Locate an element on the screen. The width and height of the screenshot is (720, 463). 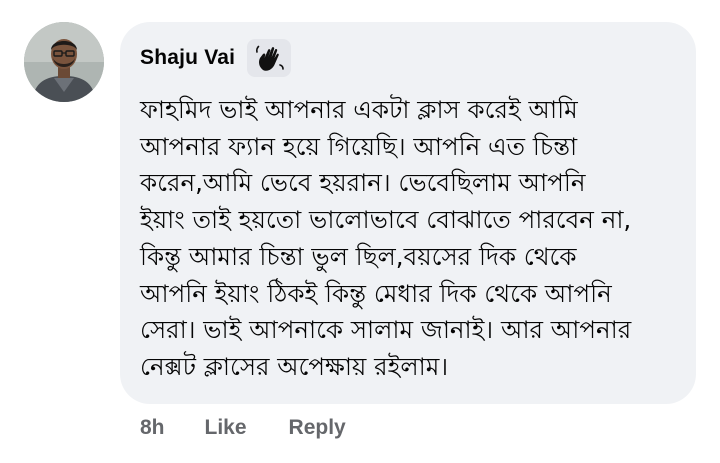
comment-actions: 8h Like Reply is located at coordinates (243, 428).